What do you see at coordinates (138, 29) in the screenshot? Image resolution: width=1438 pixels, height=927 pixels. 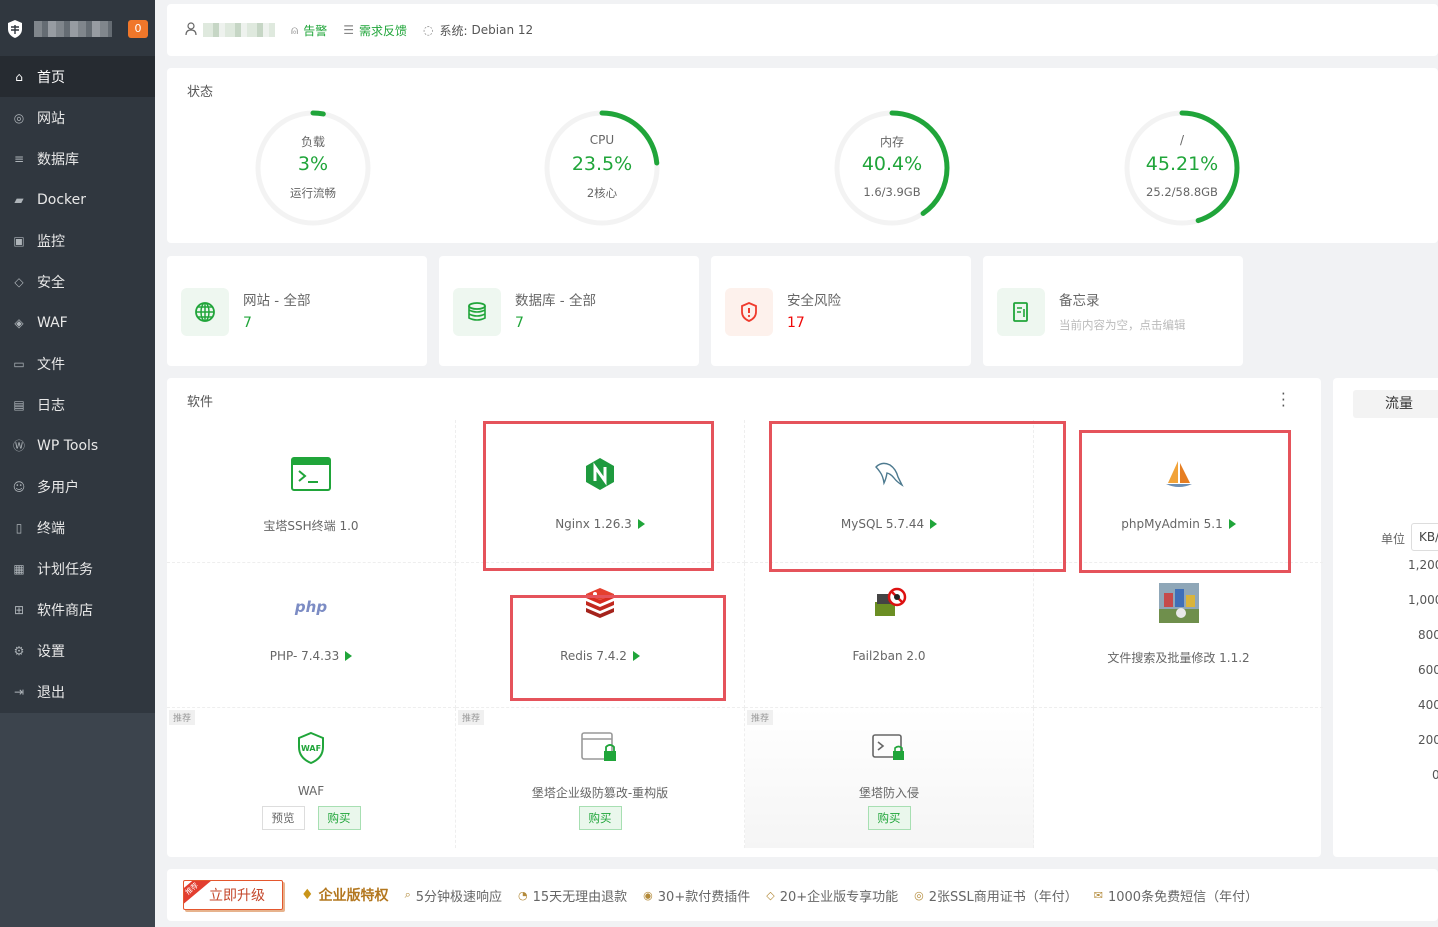 I see `notification-badge: 0` at bounding box center [138, 29].